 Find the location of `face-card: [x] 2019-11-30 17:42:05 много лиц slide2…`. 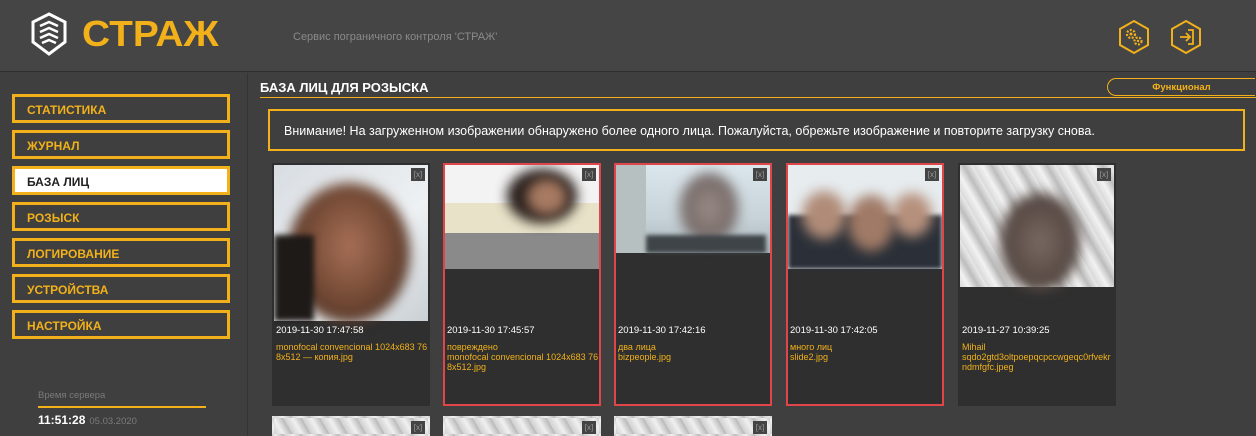

face-card: [x] 2019-11-30 17:42:05 много лиц slide2… is located at coordinates (865, 284).